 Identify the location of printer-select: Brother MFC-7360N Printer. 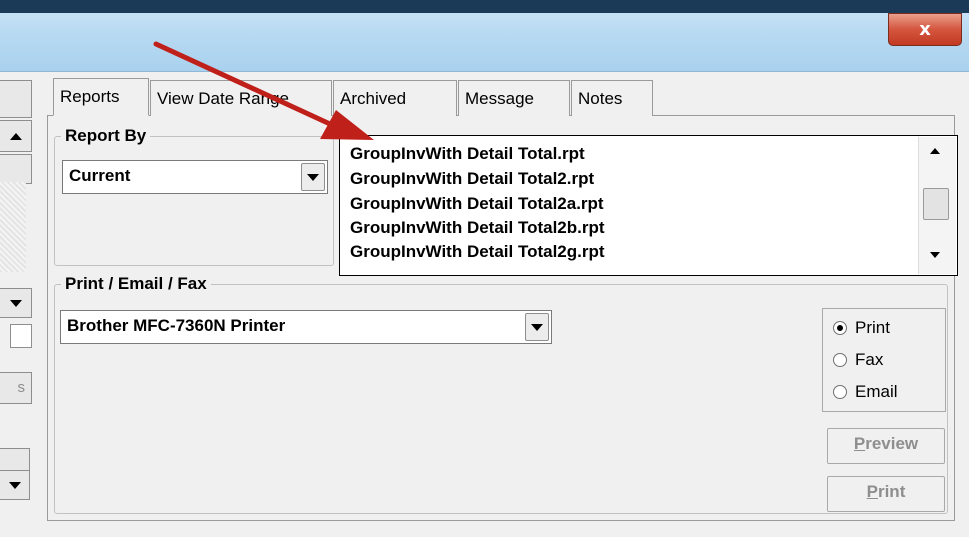
(306, 327).